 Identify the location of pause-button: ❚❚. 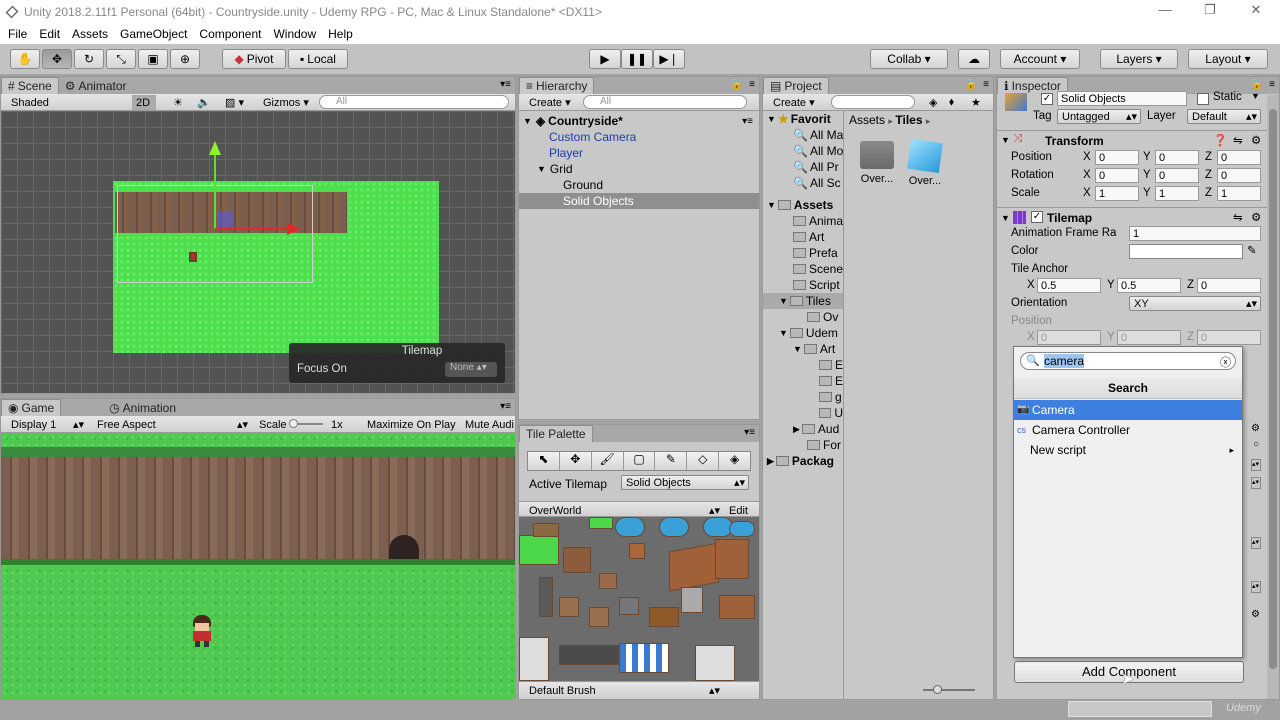
(637, 59).